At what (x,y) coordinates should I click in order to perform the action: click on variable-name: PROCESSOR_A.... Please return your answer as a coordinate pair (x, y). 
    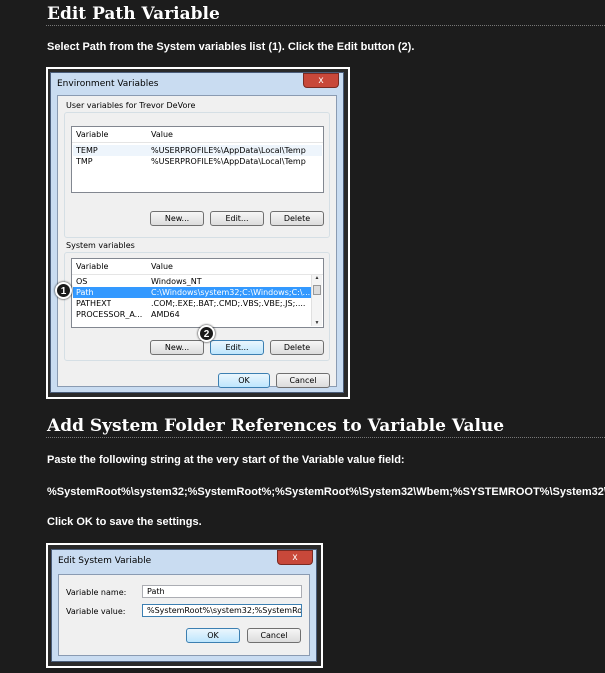
    Looking at the image, I should click on (109, 314).